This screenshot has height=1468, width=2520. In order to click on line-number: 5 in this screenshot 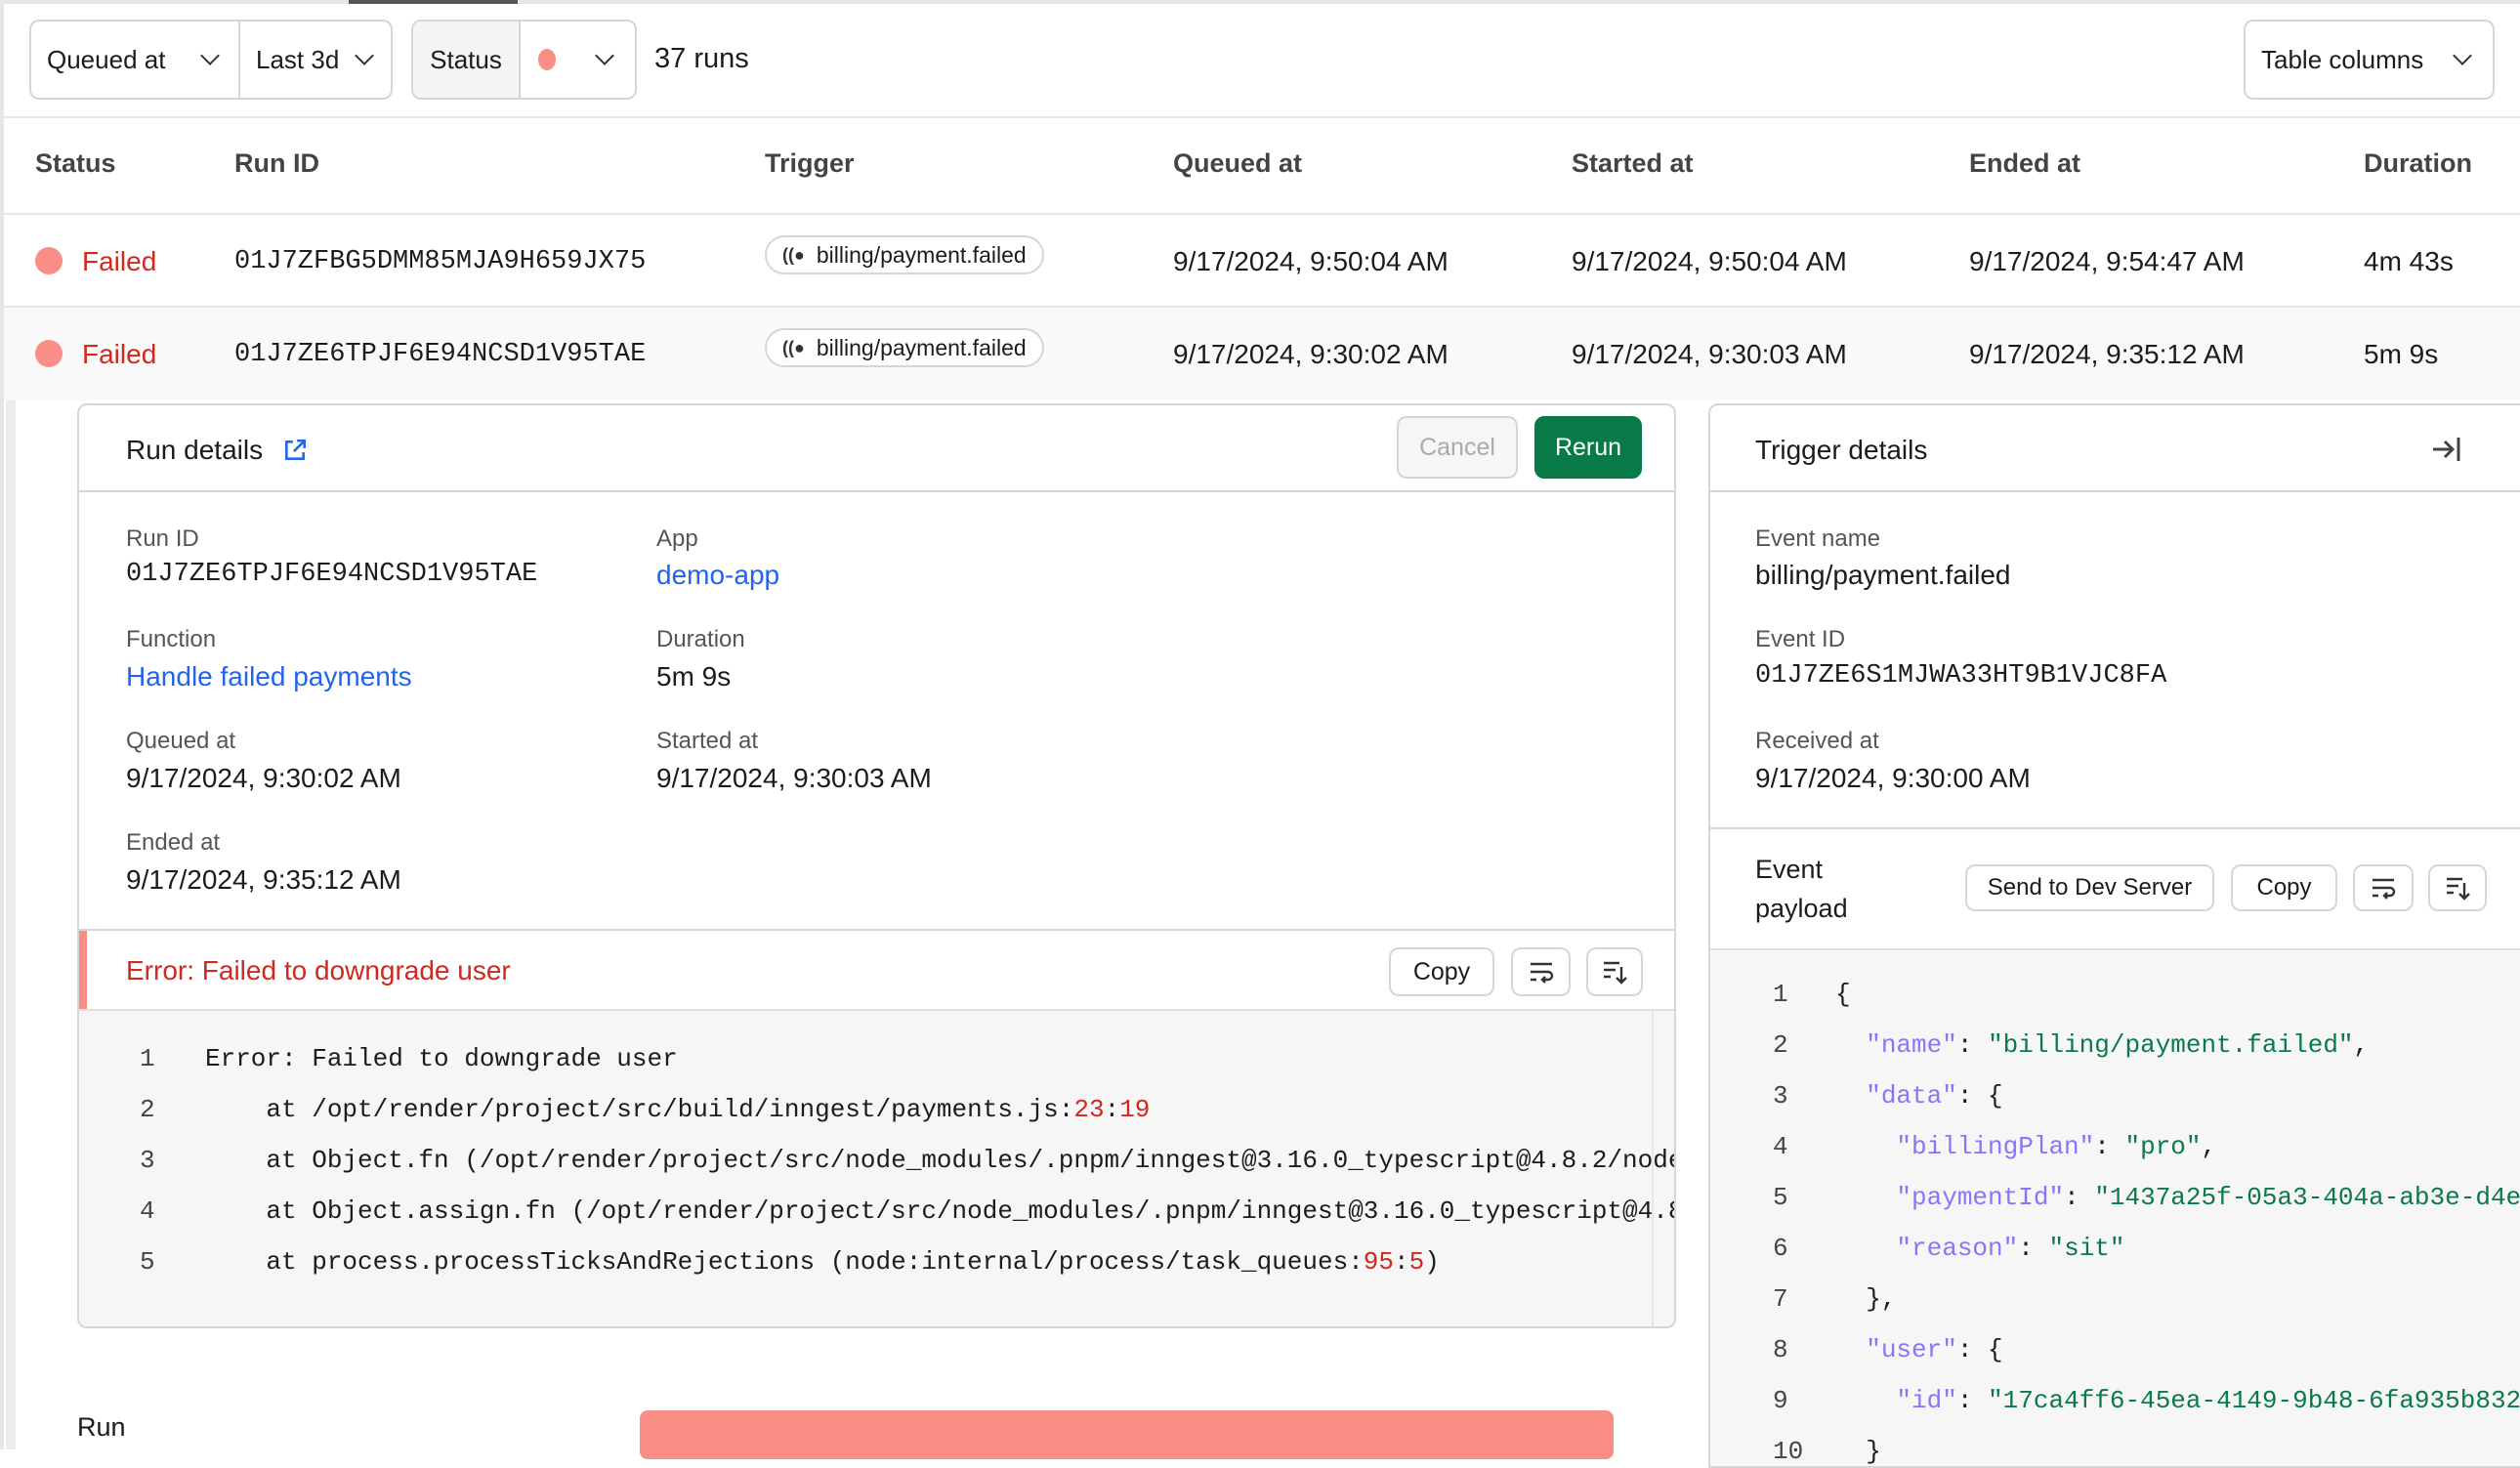, I will do `click(147, 1262)`.